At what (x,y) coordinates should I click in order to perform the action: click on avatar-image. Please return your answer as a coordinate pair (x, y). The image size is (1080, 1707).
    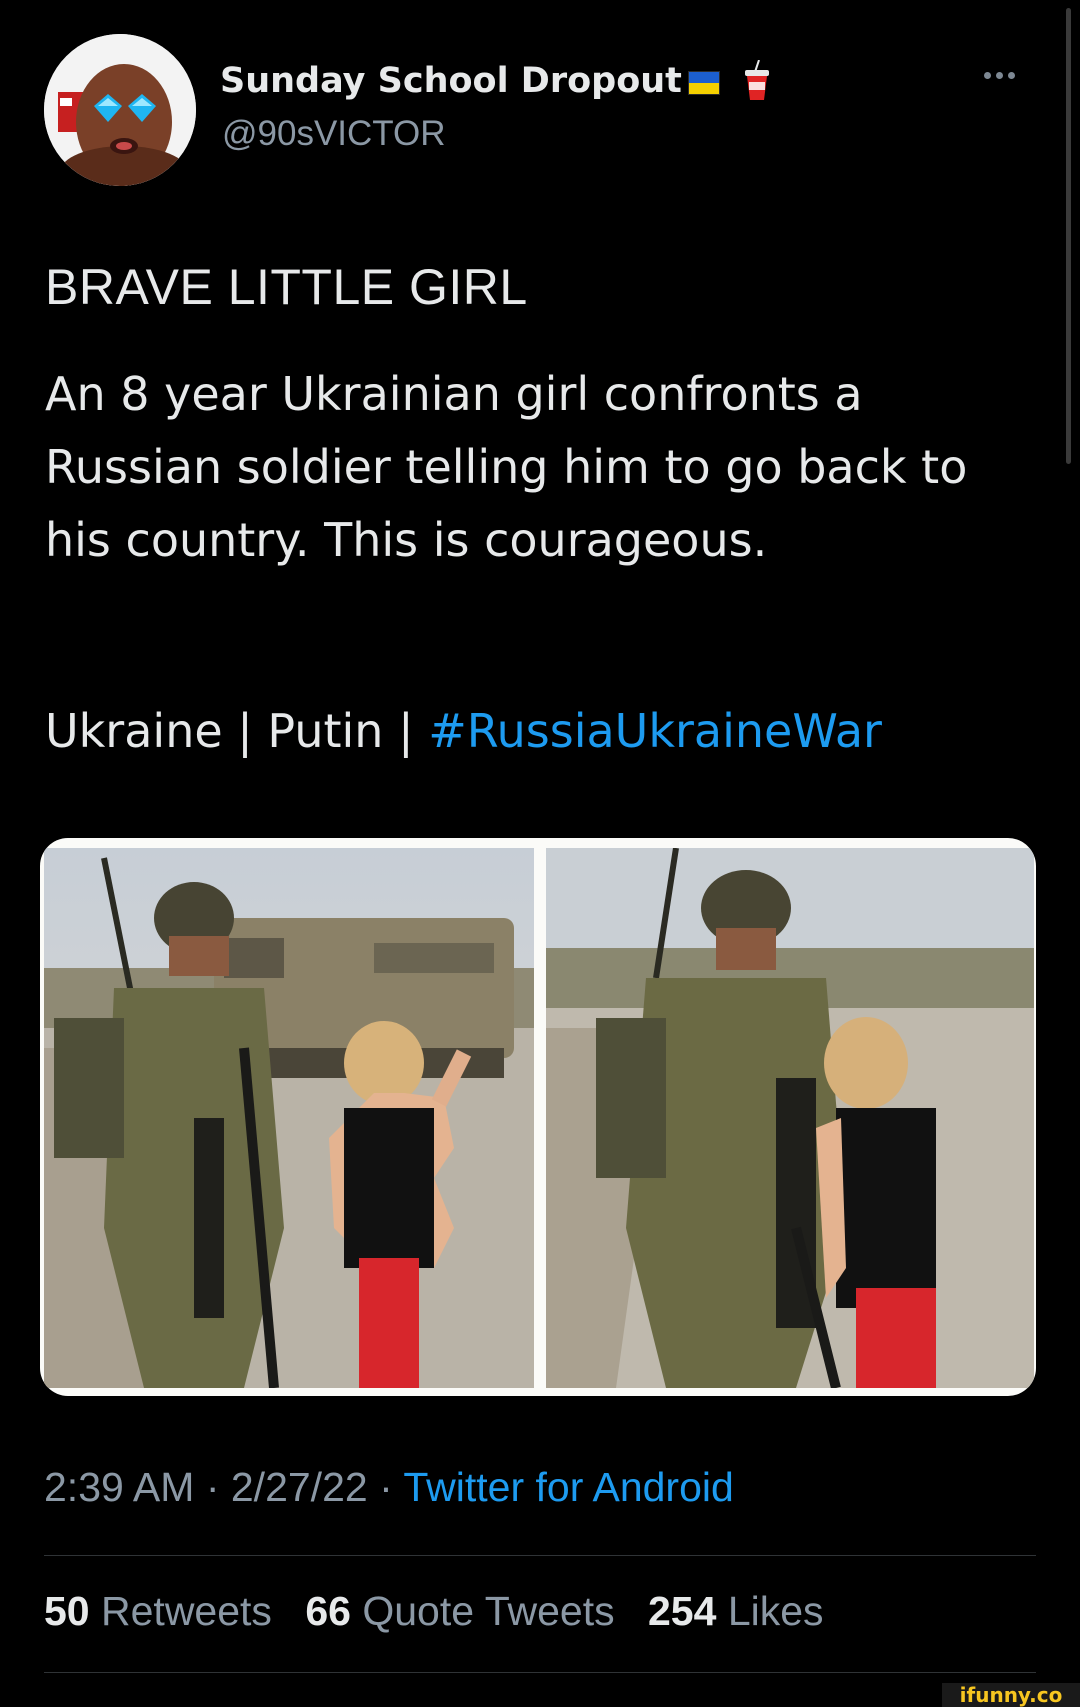
    Looking at the image, I should click on (120, 110).